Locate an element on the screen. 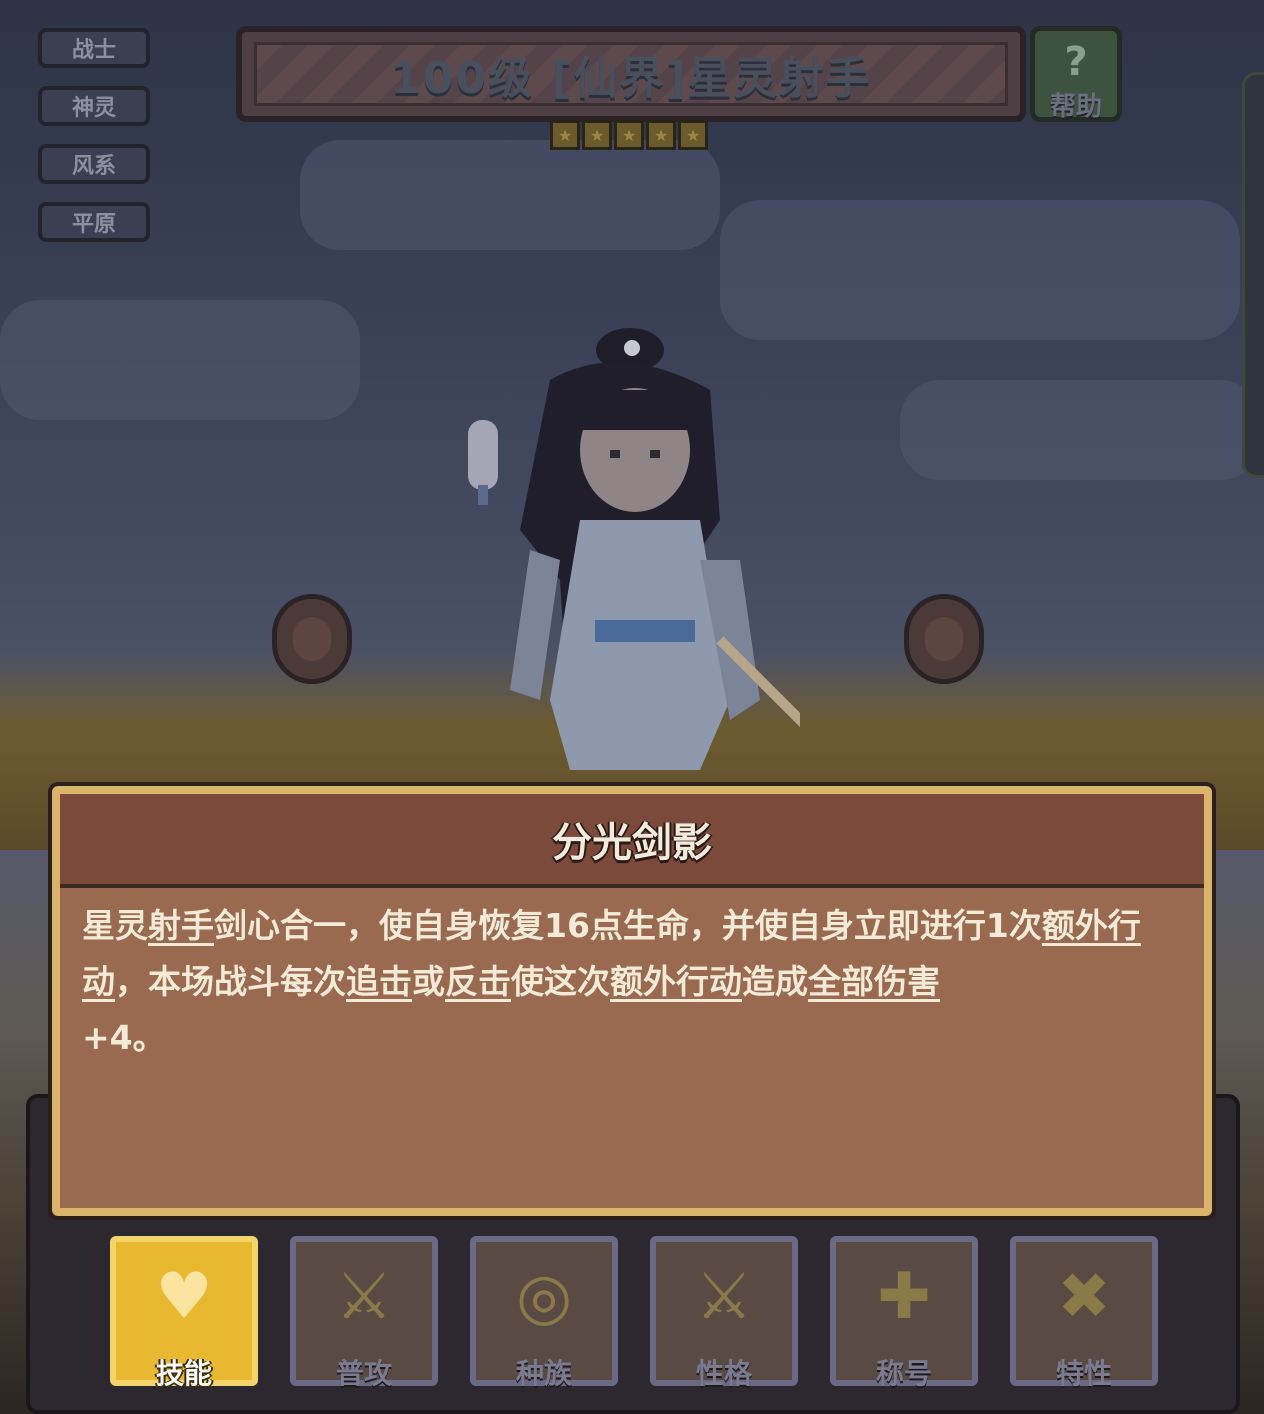 The width and height of the screenshot is (1264, 1414). skill-name: 分光剑影 is located at coordinates (632, 843).